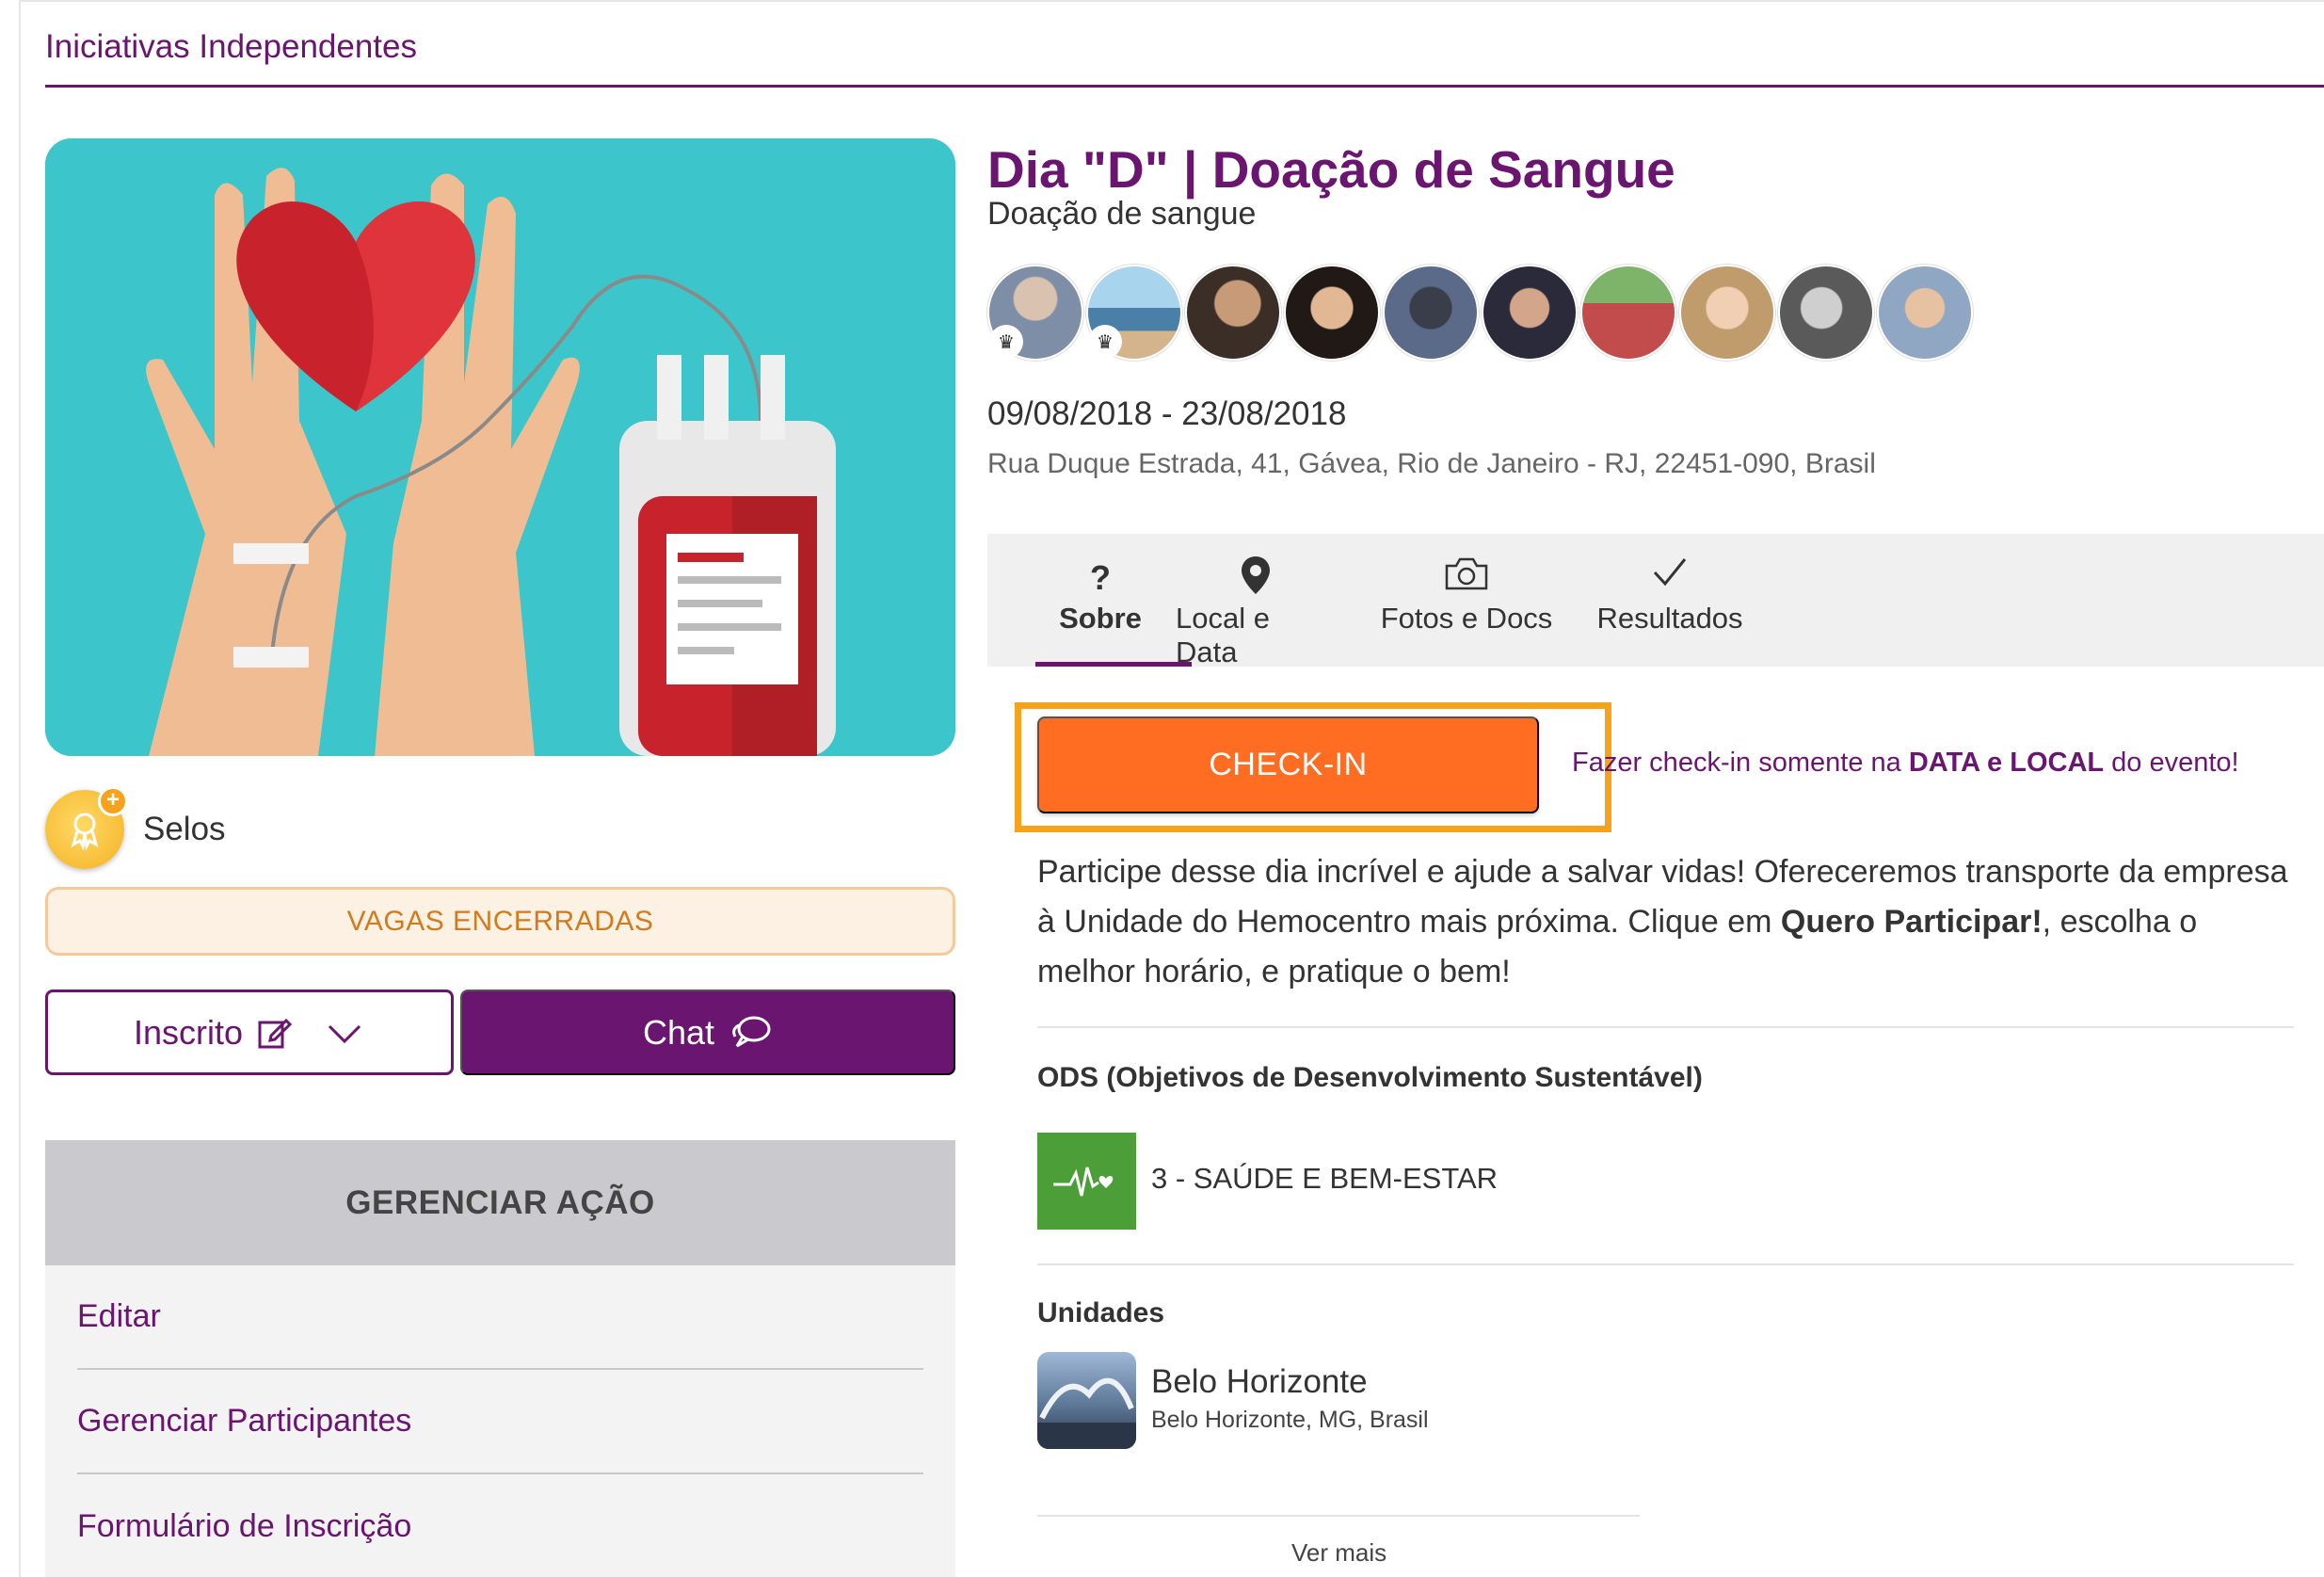  Describe the element at coordinates (1113, 664) in the screenshot. I see `active-tab-indicator` at that location.